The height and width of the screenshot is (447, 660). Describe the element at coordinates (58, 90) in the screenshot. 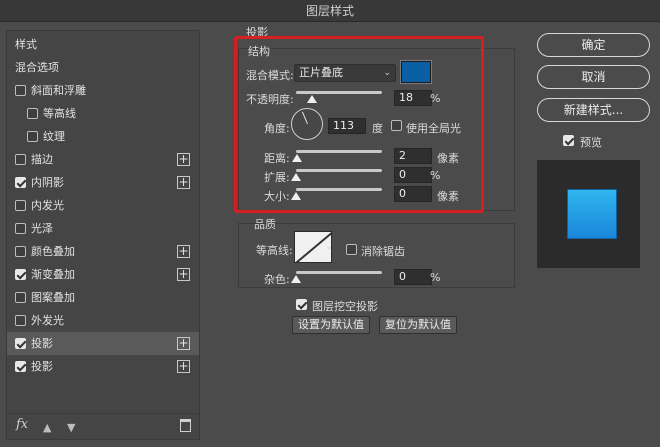

I see `sidebar-item-label: 斜面和浮雕` at that location.